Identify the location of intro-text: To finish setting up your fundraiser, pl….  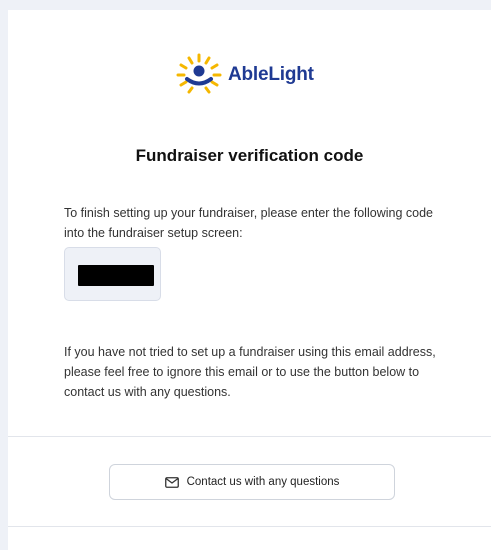
(248, 223).